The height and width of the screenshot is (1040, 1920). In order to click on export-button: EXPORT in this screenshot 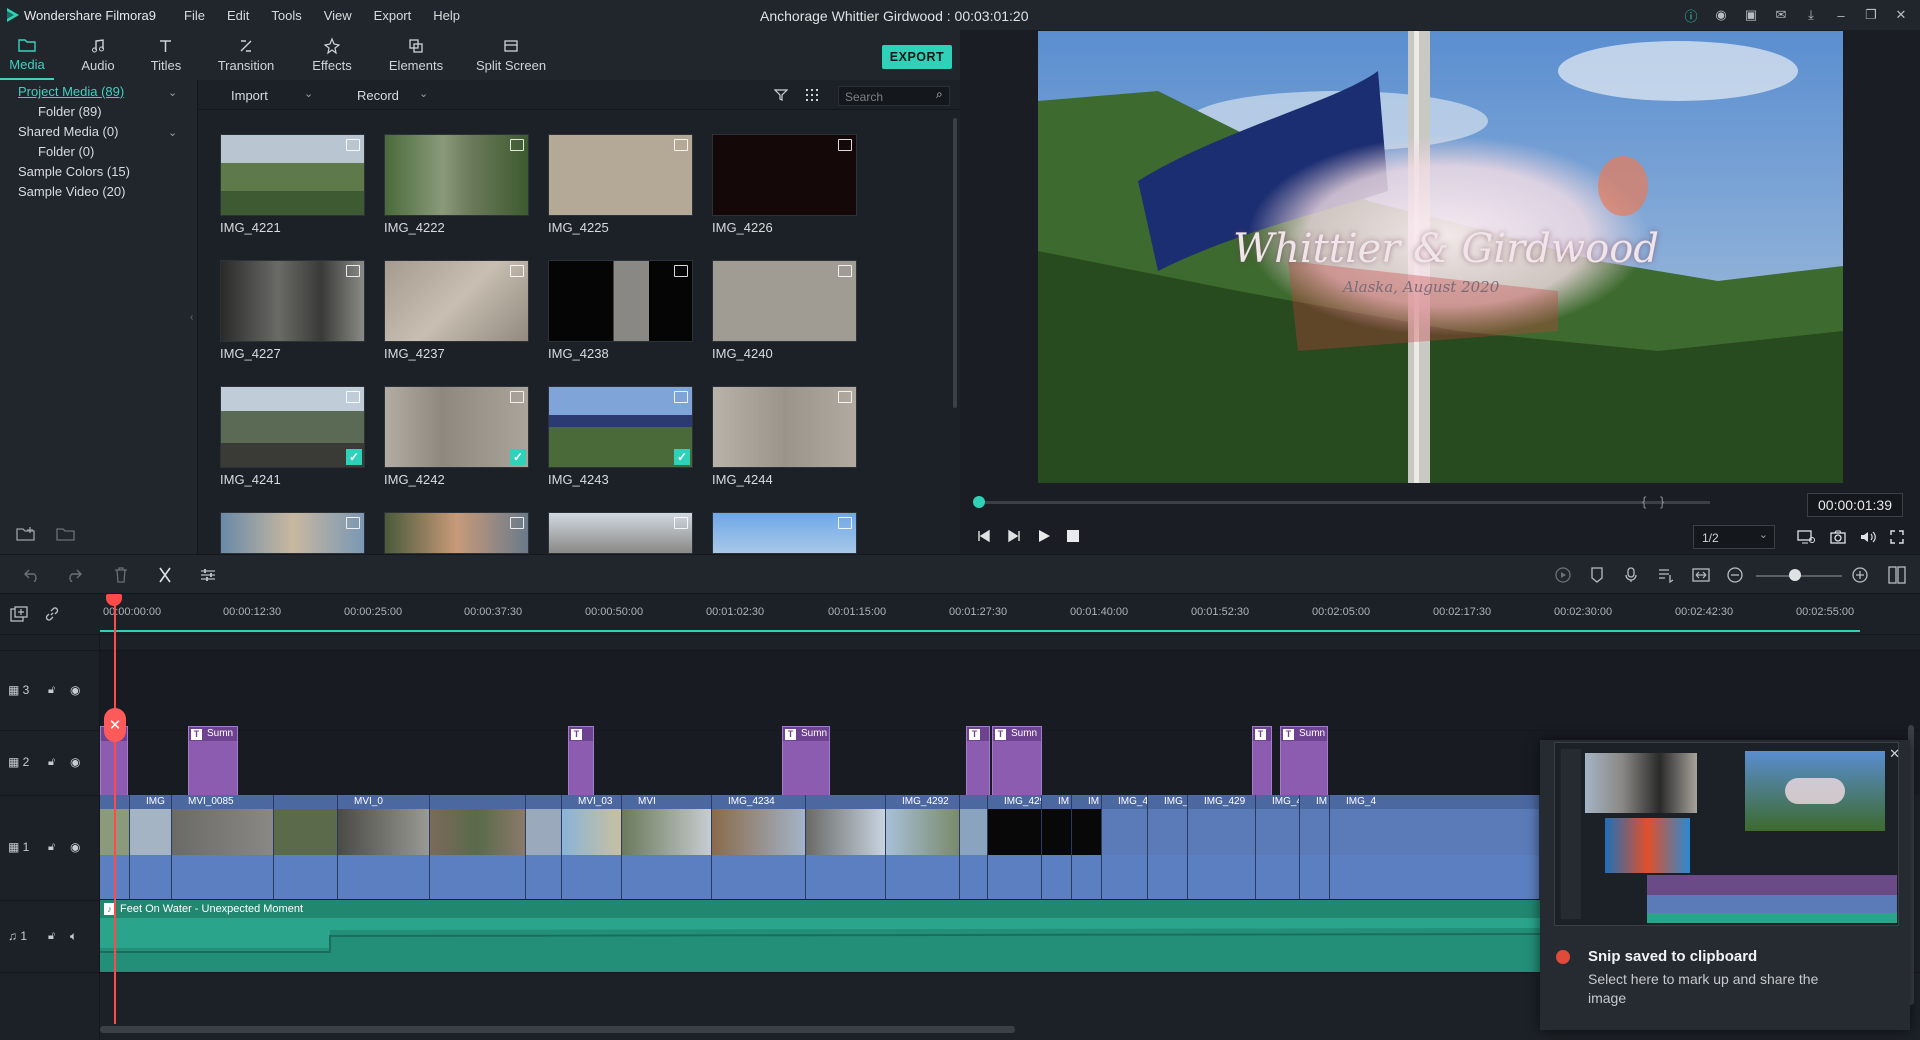, I will do `click(917, 57)`.